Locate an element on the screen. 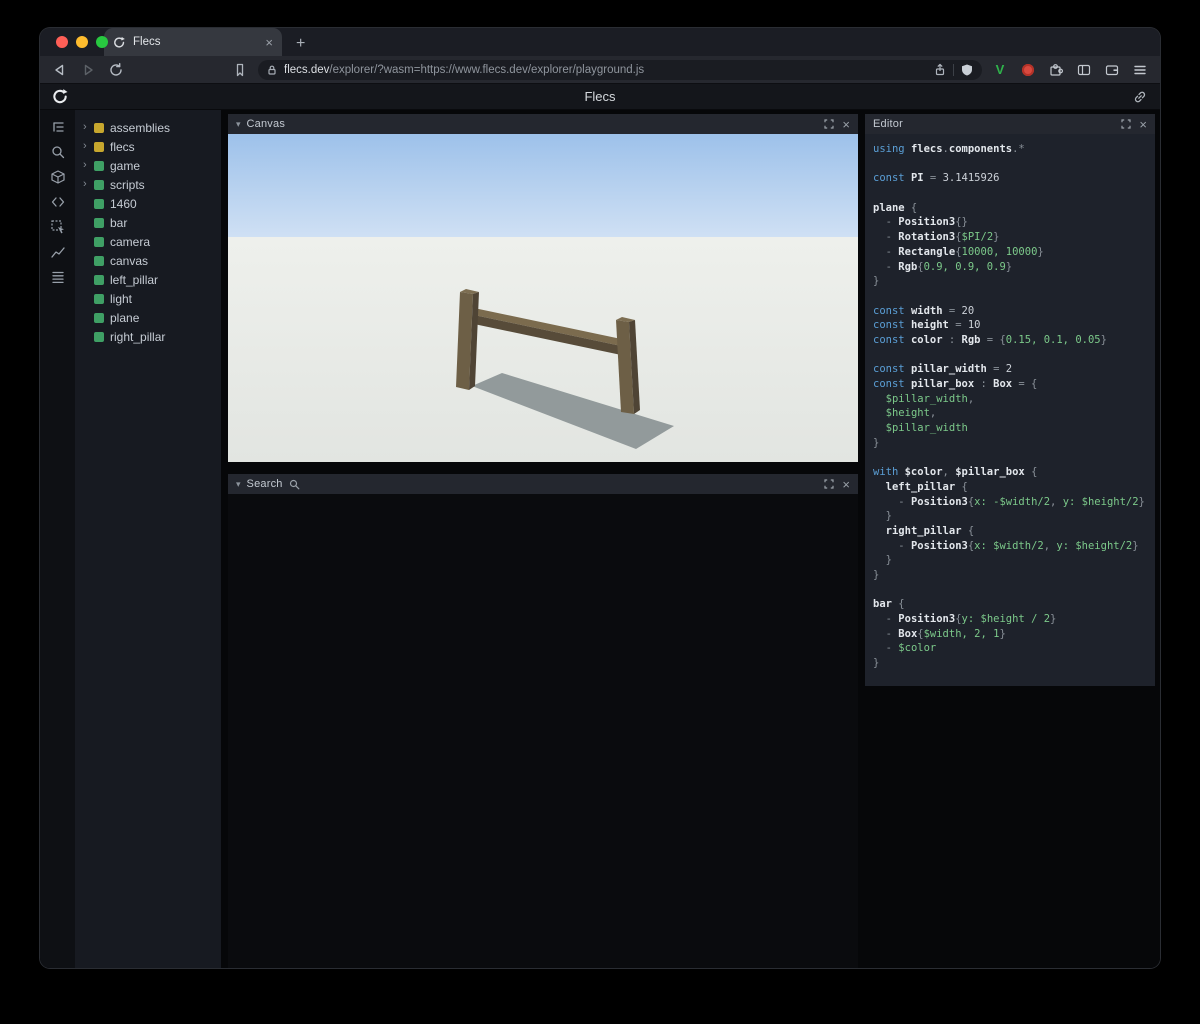  tree-item-label: bar is located at coordinates (119, 222).